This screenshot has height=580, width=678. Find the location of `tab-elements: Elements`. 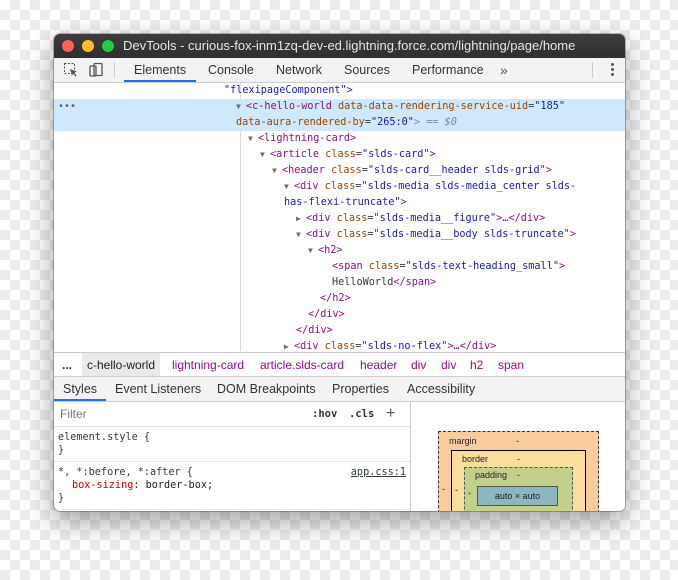

tab-elements: Elements is located at coordinates (160, 70).